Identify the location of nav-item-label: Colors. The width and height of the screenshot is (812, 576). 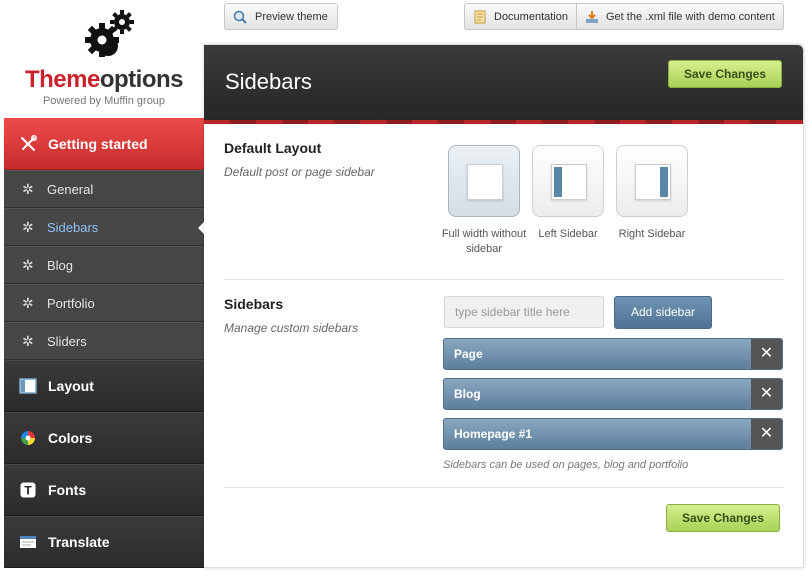
(70, 438).